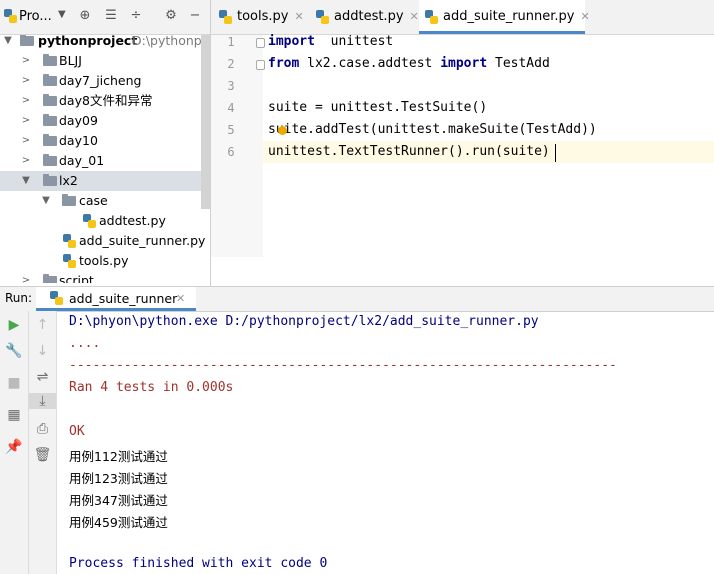 This screenshot has height=574, width=714. I want to click on tree-item-case: ▼ case, so click(105, 201).